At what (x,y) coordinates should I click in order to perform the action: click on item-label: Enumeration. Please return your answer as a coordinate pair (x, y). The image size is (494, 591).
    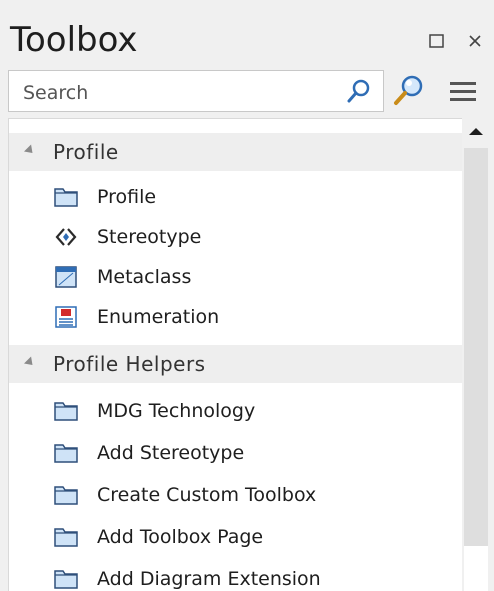
    Looking at the image, I should click on (158, 317).